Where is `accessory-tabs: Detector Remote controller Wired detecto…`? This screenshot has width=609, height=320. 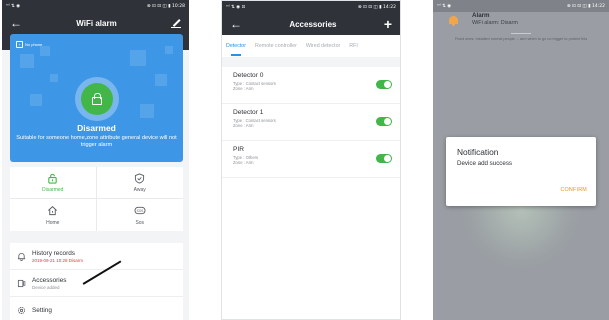 accessory-tabs: Detector Remote controller Wired detecto… is located at coordinates (311, 46).